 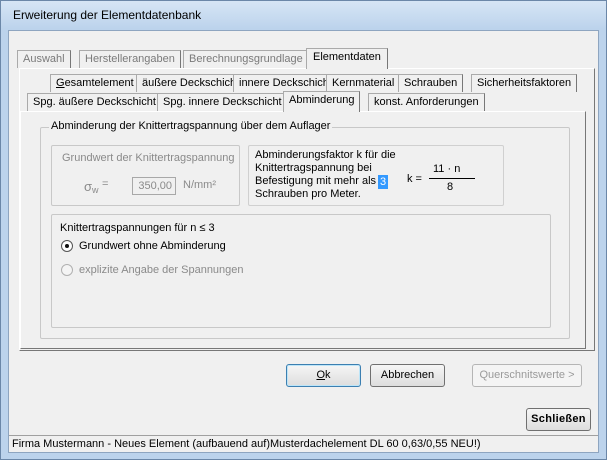 I want to click on tab-spg-innere-label: Spg. innere Deckschicht, so click(x=222, y=102).